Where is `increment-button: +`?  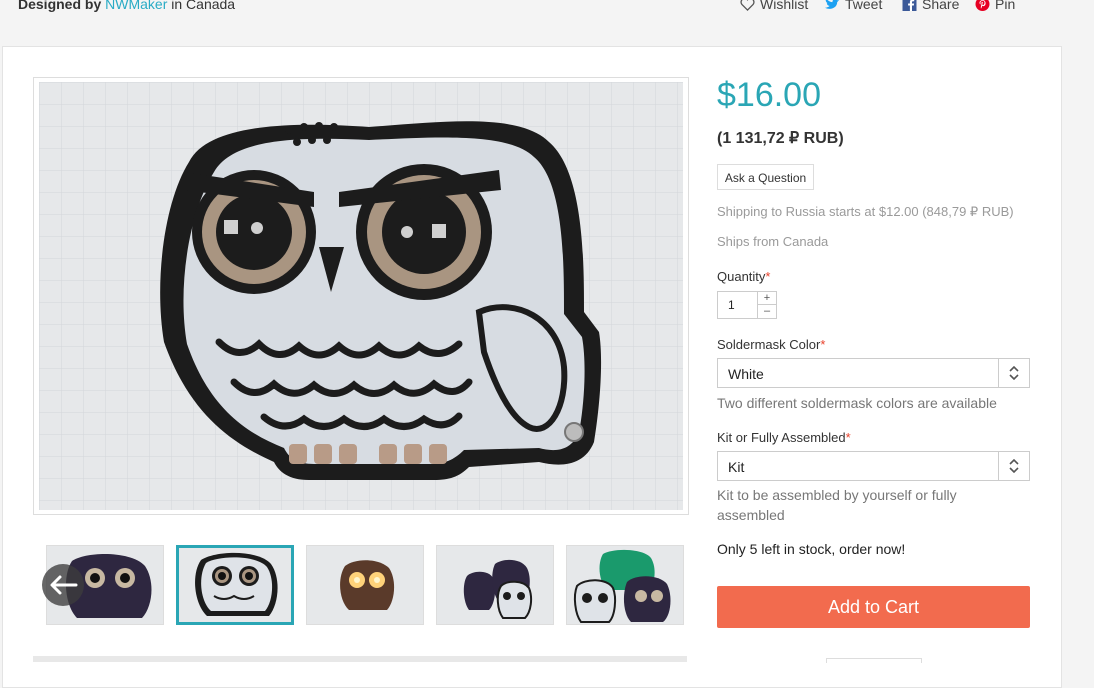 increment-button: + is located at coordinates (767, 298).